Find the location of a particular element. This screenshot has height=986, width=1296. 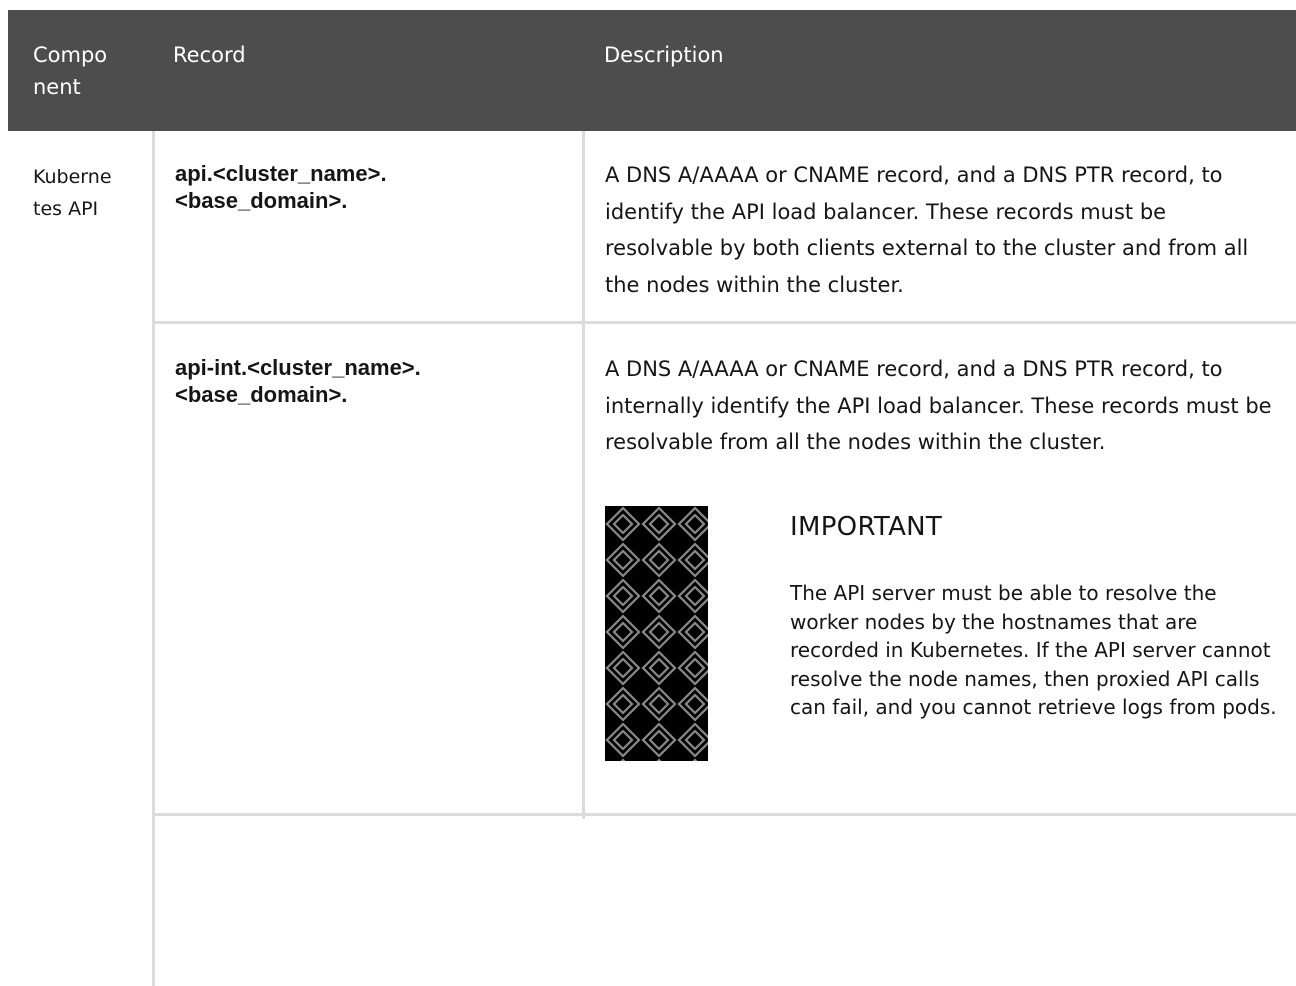

column-divider-component is located at coordinates (153, 558).